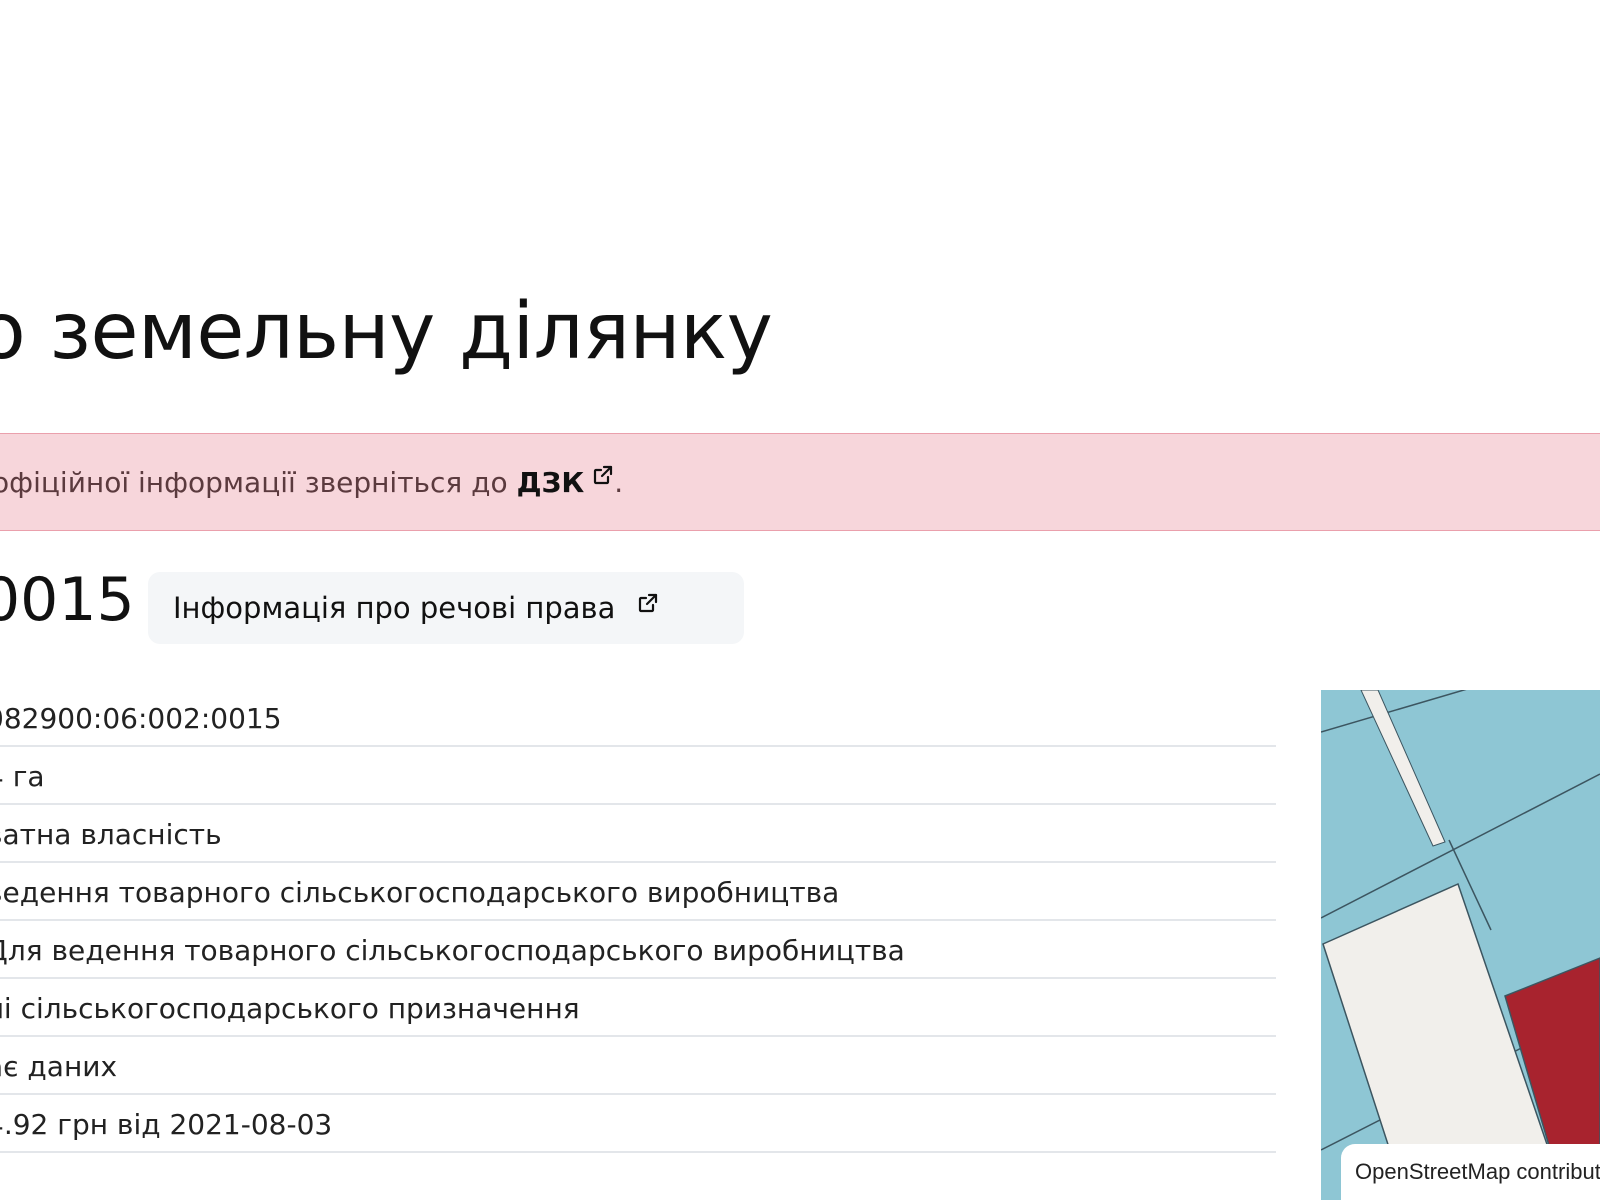  What do you see at coordinates (638, 718) in the screenshot?
I see `details-row-cadastral-number: 082900:06:002:0015` at bounding box center [638, 718].